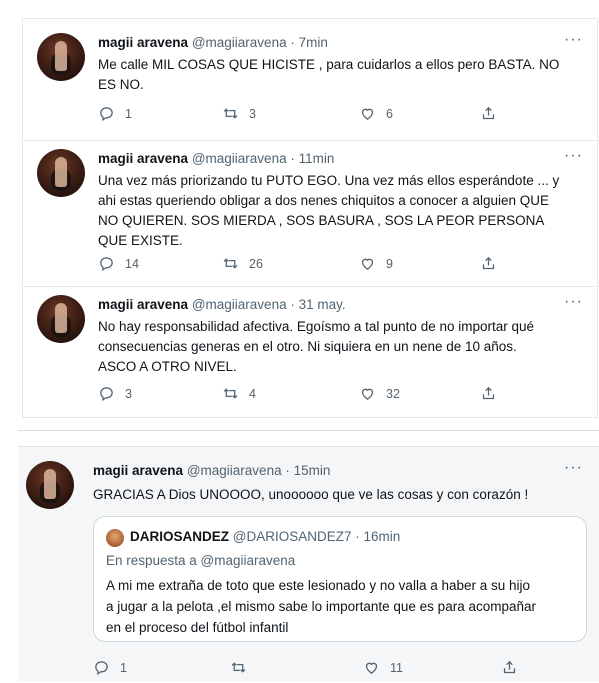 The width and height of the screenshot is (599, 683). I want to click on tweet-actions: 14 26 9, so click(308, 265).